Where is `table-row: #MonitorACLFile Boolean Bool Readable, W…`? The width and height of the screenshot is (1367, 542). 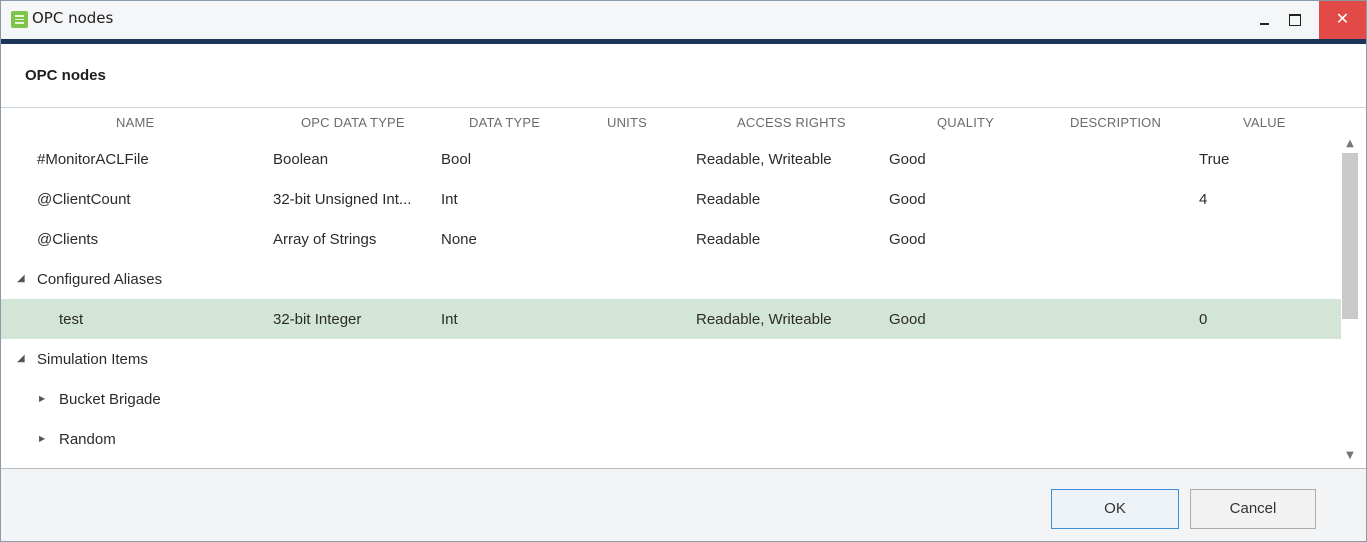 table-row: #MonitorACLFile Boolean Bool Readable, W… is located at coordinates (671, 159).